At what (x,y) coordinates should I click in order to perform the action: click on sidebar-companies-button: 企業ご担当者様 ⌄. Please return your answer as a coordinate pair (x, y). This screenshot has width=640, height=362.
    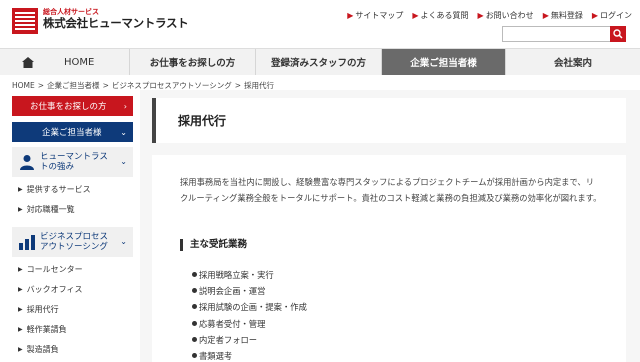
    Looking at the image, I should click on (72, 132).